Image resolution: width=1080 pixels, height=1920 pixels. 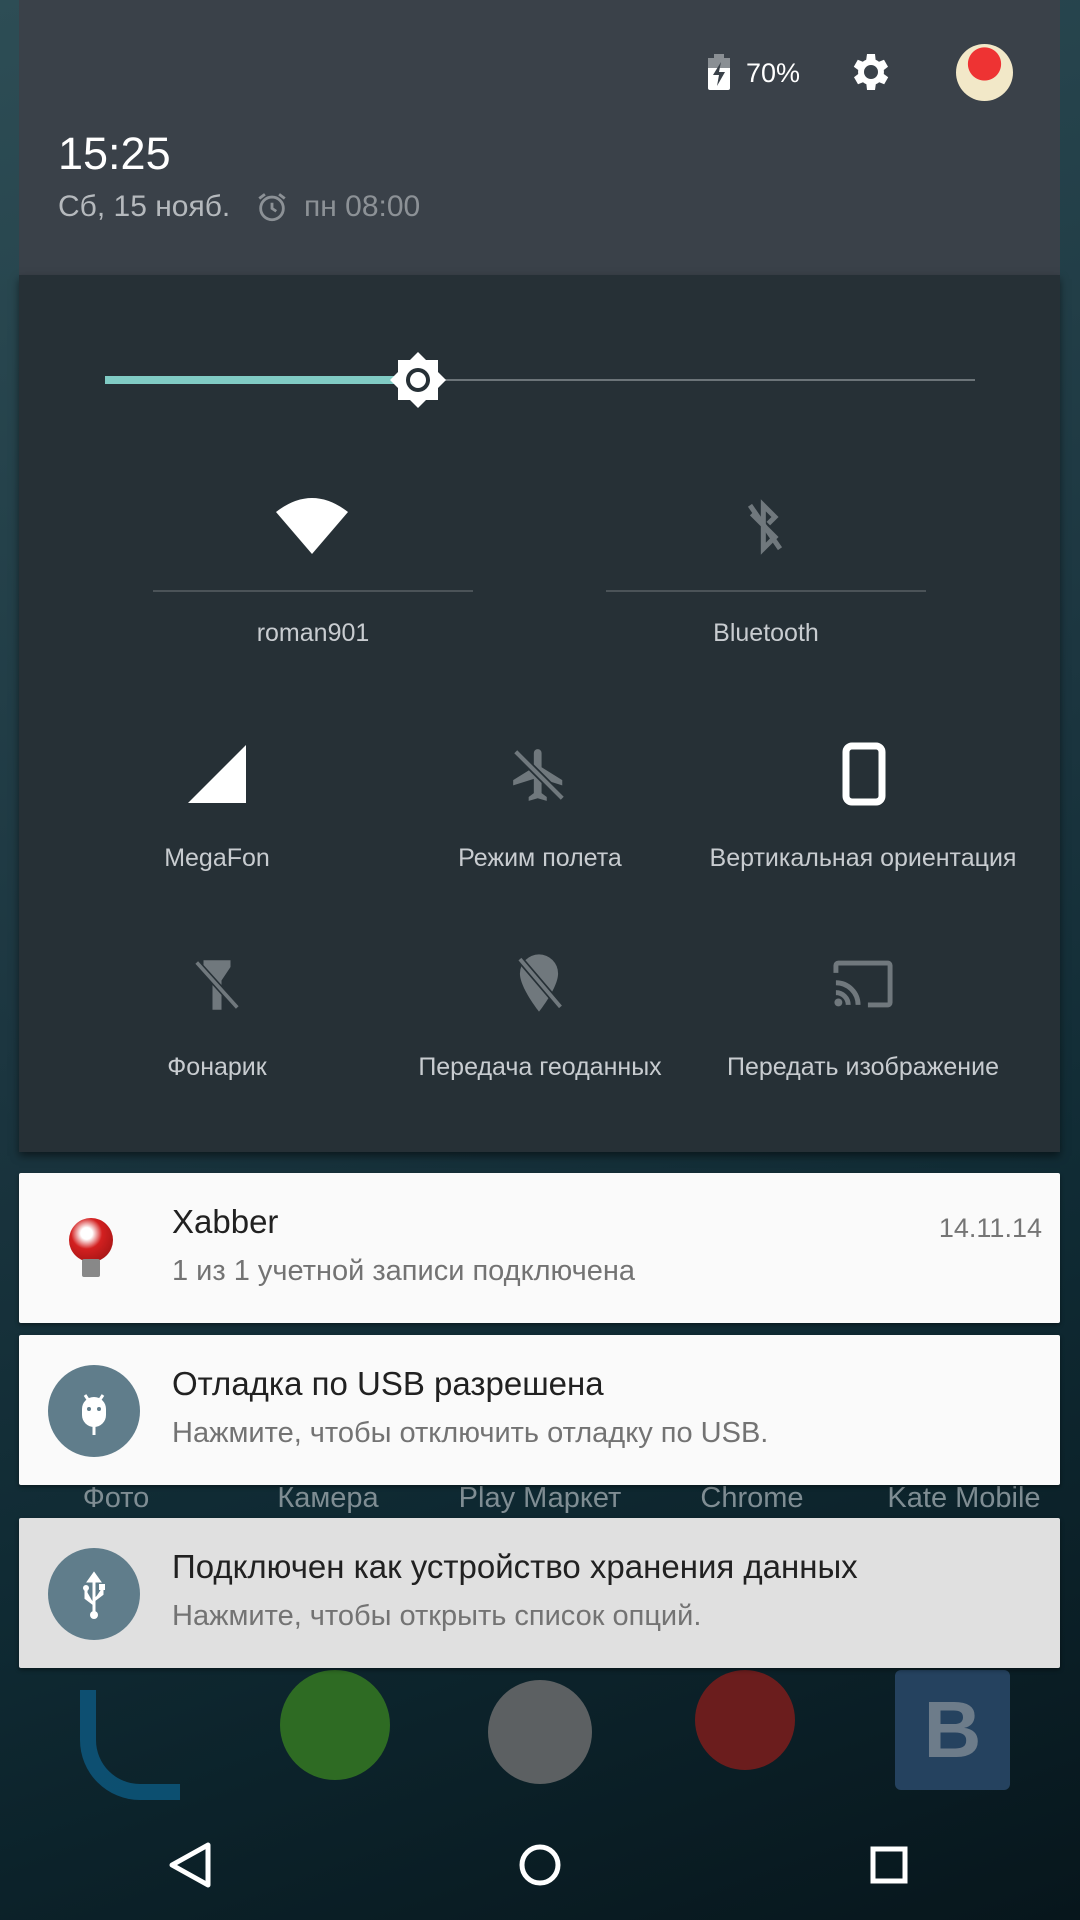 What do you see at coordinates (964, 1498) in the screenshot?
I see `home-label-kate-mobile: Kate Mobile` at bounding box center [964, 1498].